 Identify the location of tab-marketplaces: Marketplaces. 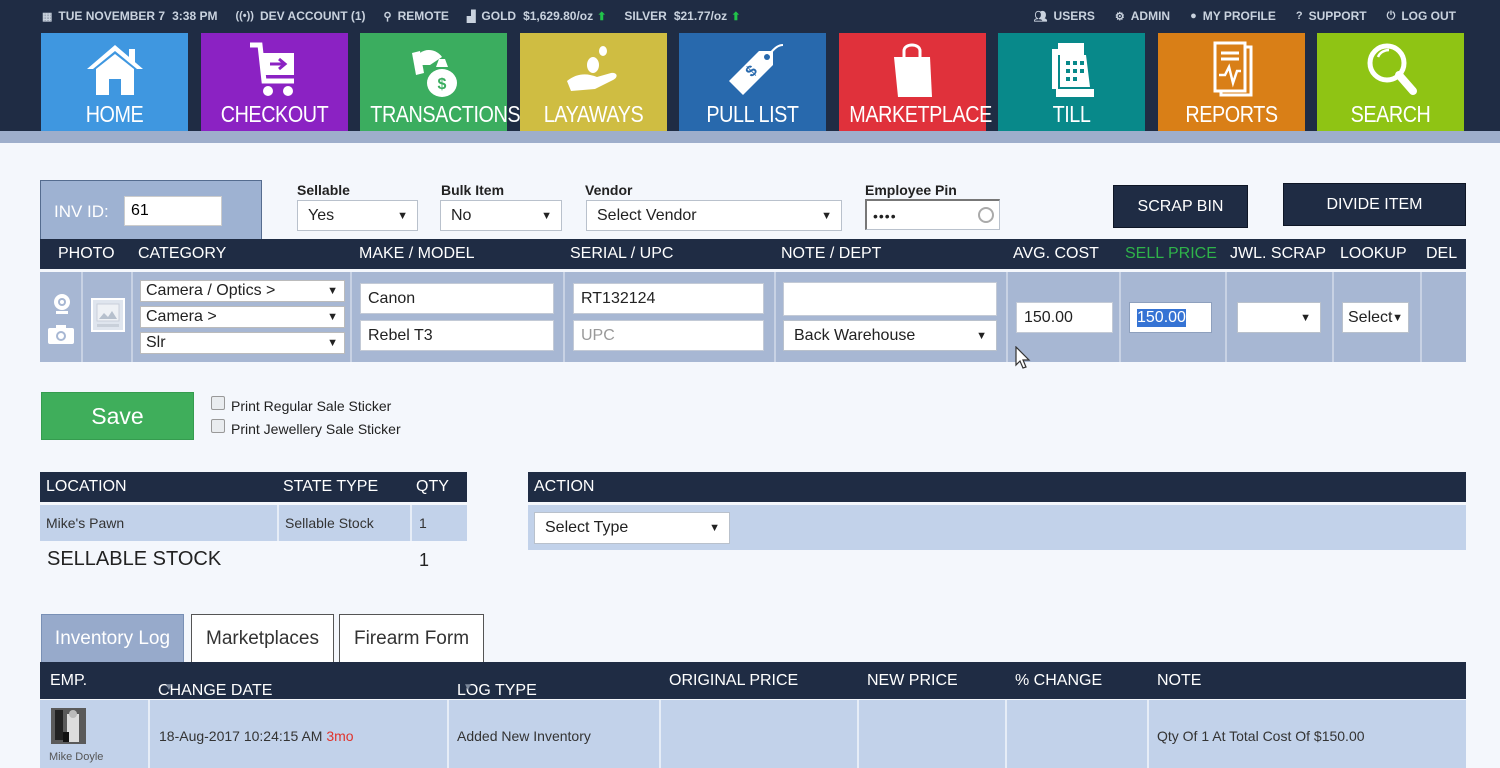
(262, 638).